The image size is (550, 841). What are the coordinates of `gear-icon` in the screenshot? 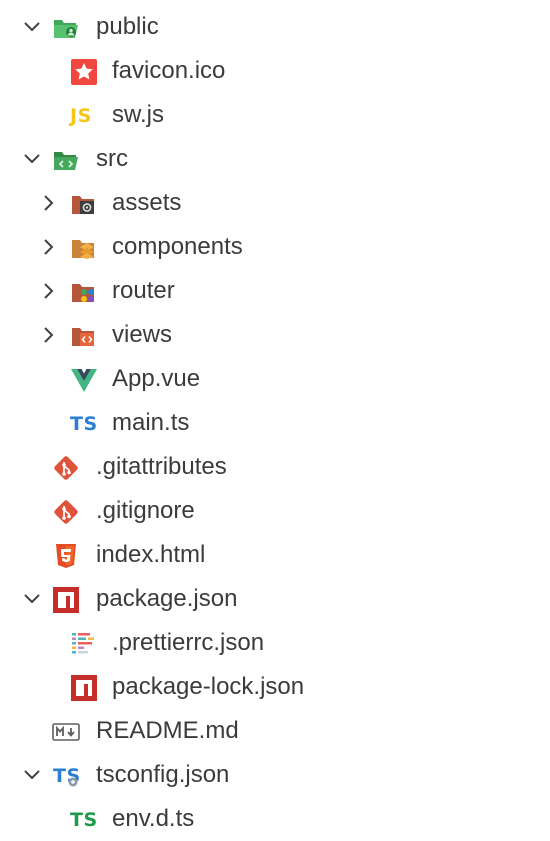 It's located at (73, 782).